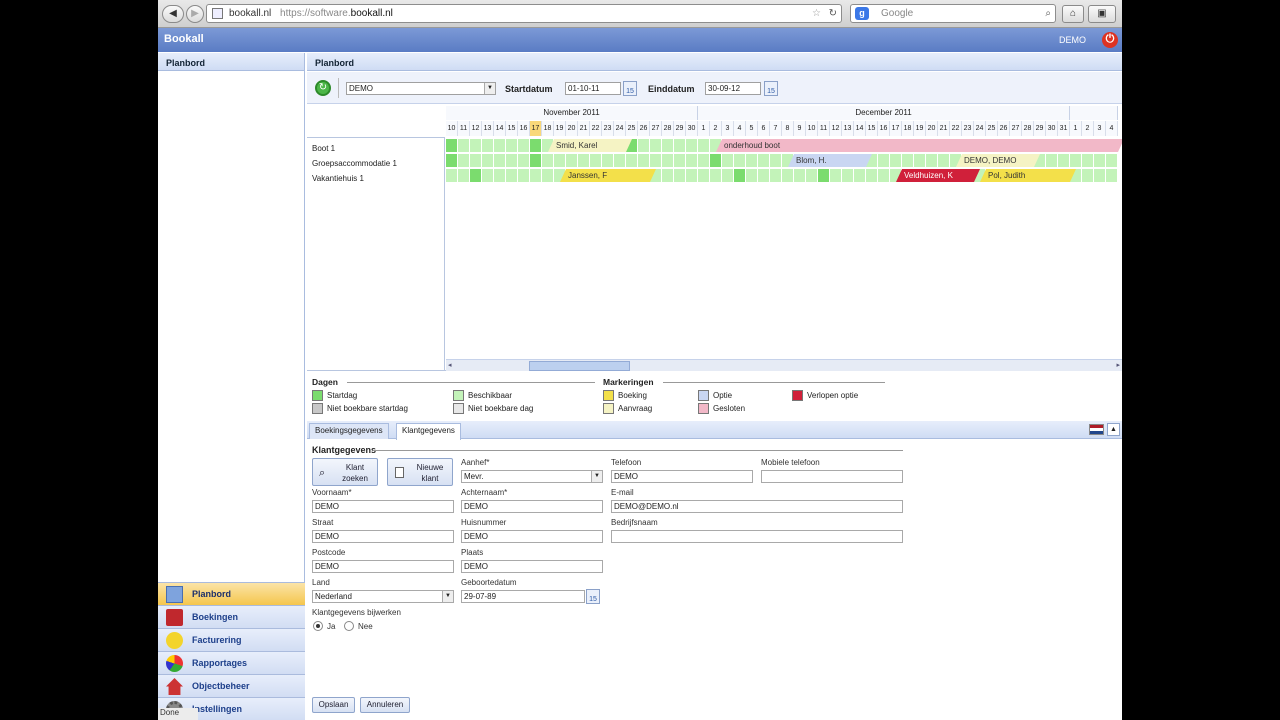 Image resolution: width=1280 pixels, height=720 pixels. I want to click on scrollbar-thumb, so click(579, 366).